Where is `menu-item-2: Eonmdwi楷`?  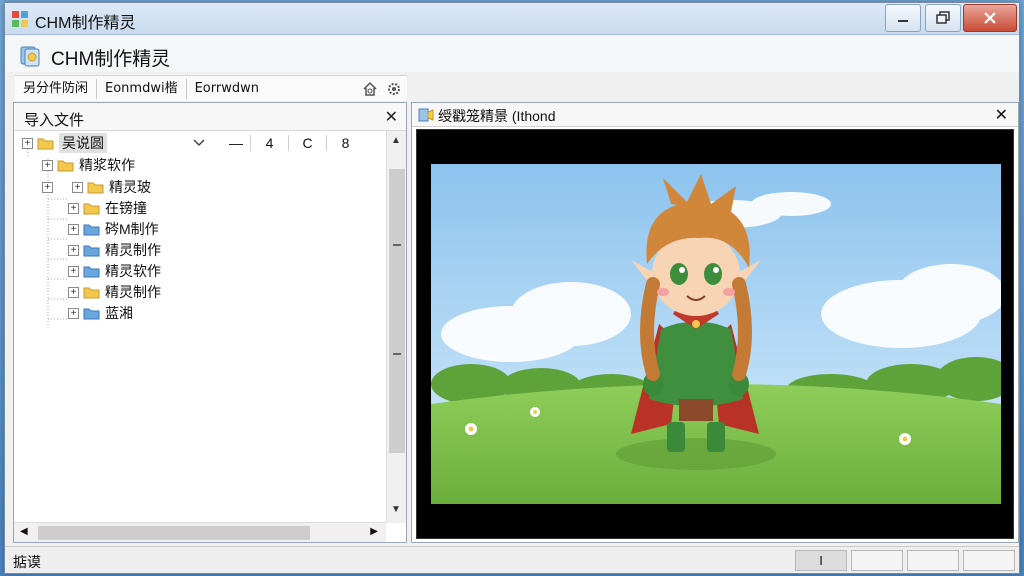 menu-item-2: Eonmdwi楷 is located at coordinates (142, 88).